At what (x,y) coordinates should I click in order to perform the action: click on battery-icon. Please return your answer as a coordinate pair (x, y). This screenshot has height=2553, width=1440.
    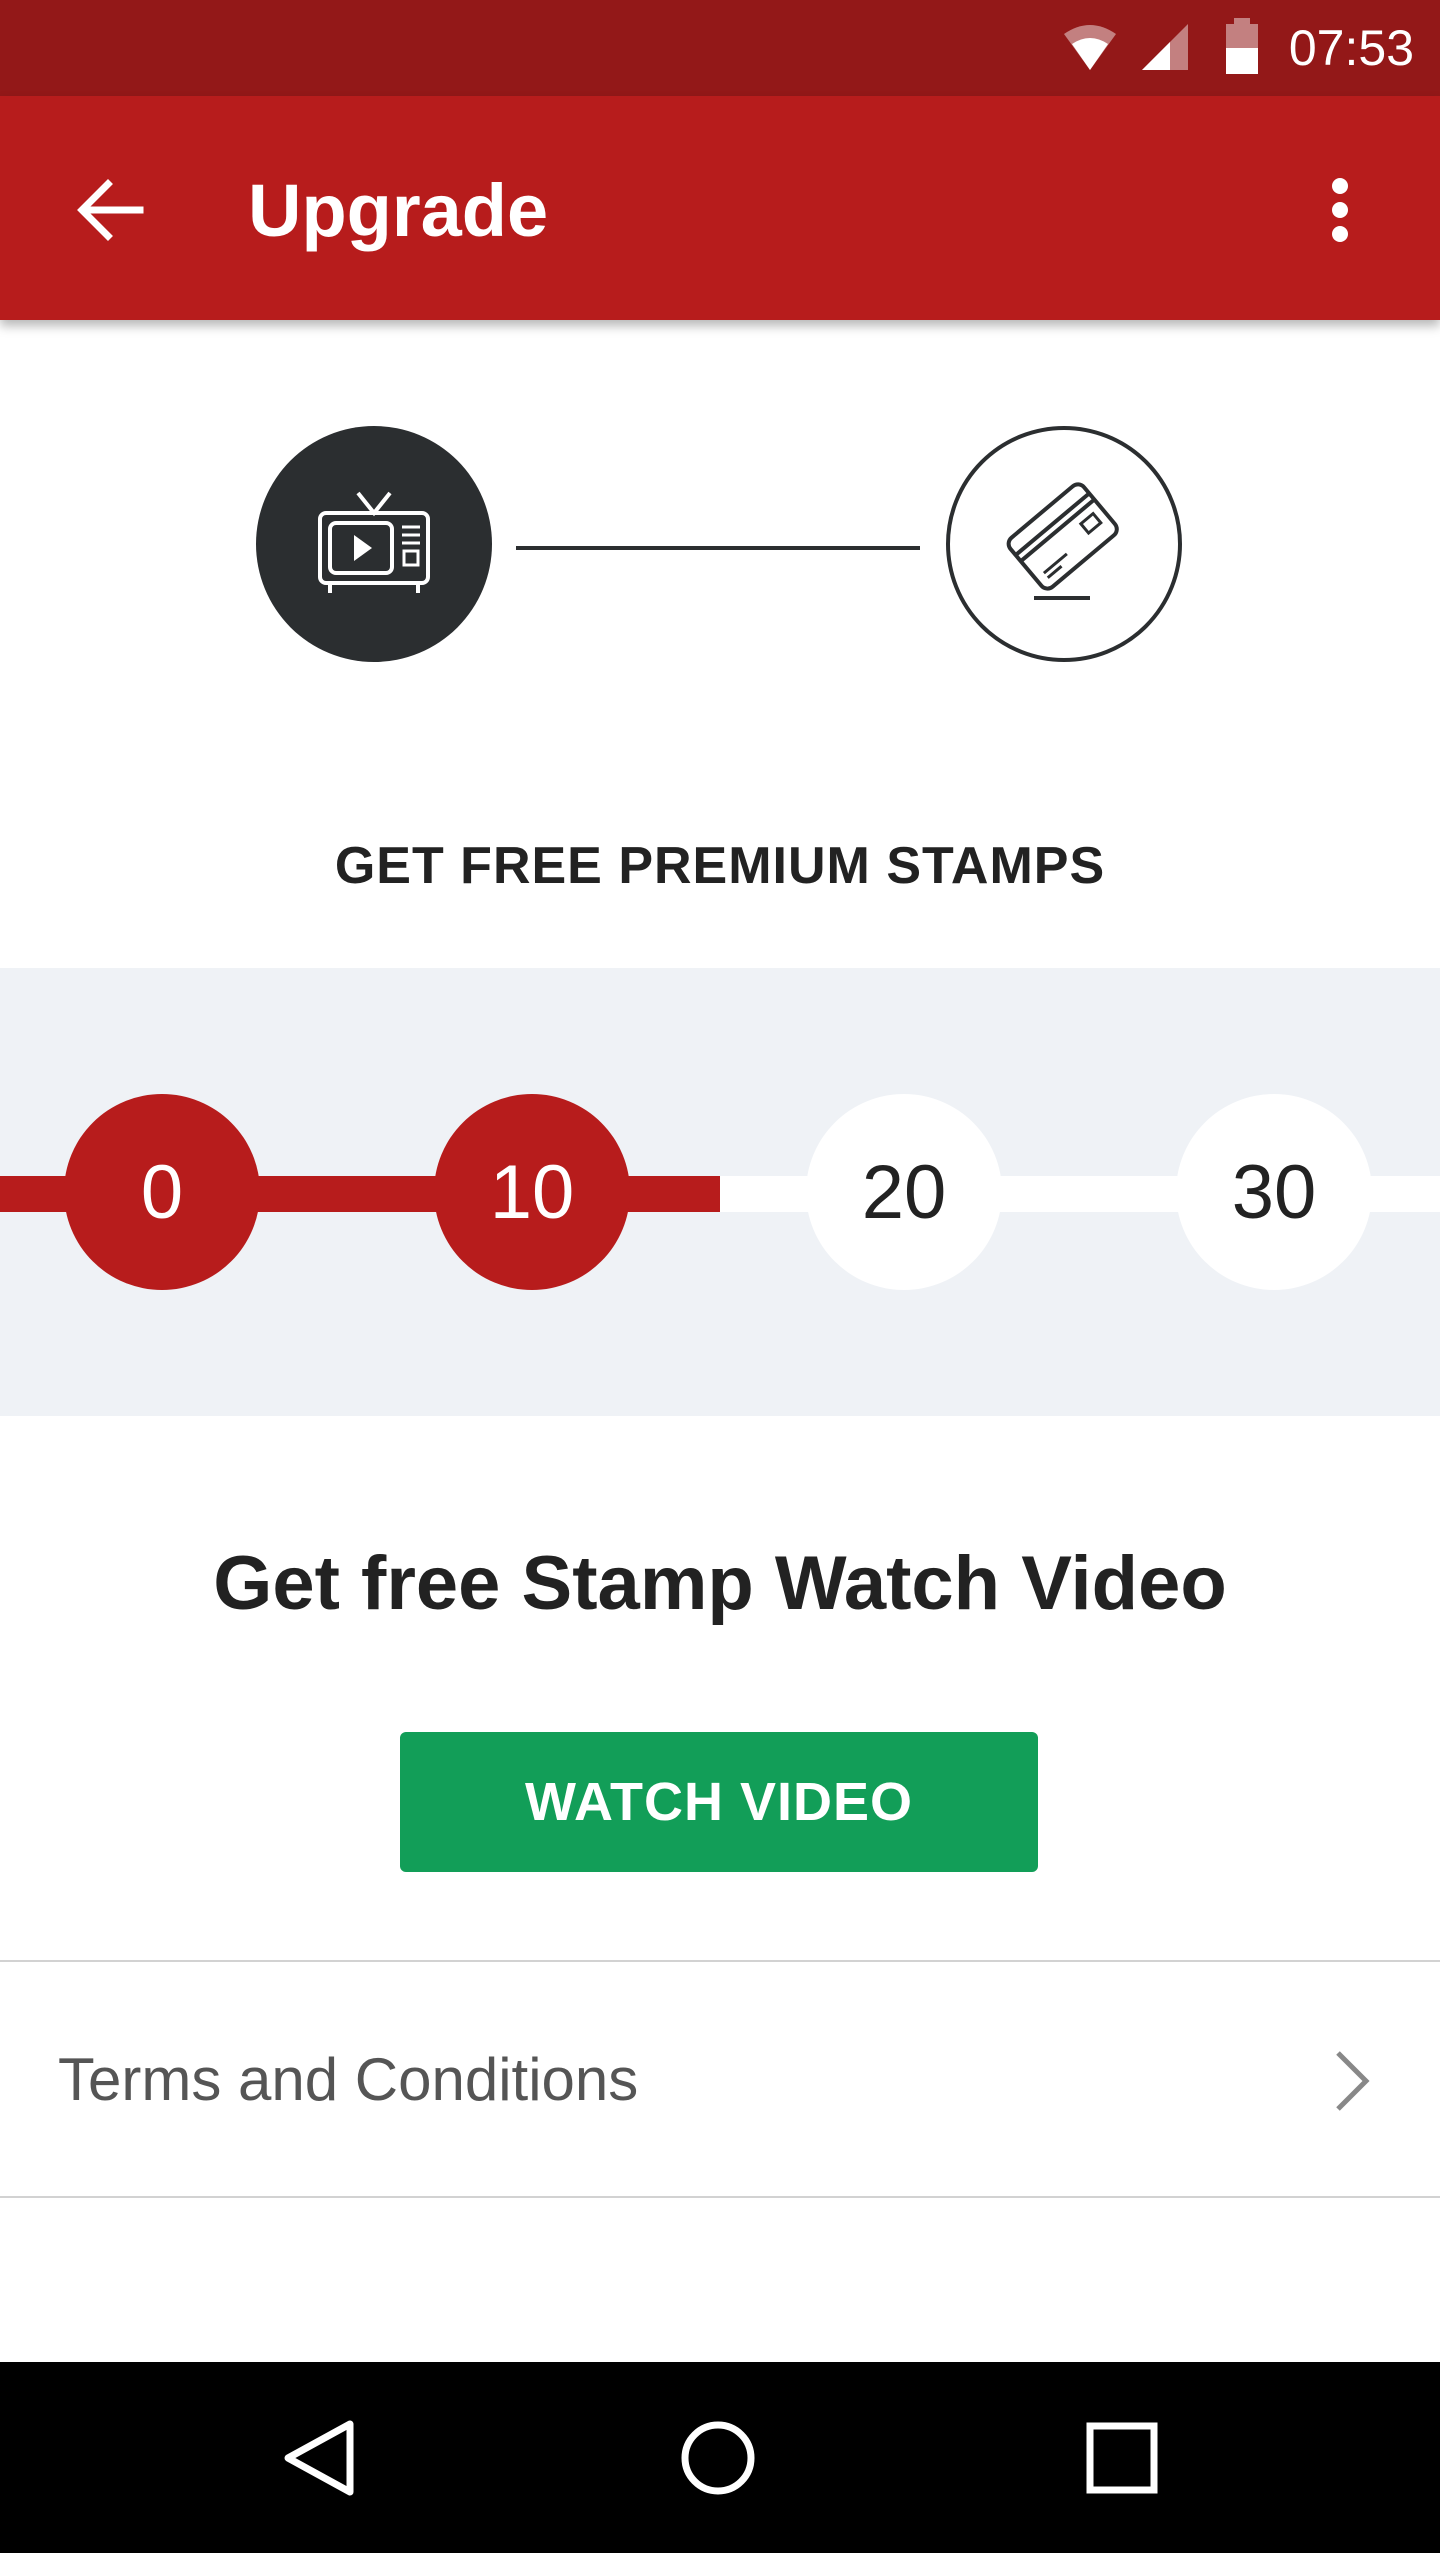
    Looking at the image, I should click on (1242, 46).